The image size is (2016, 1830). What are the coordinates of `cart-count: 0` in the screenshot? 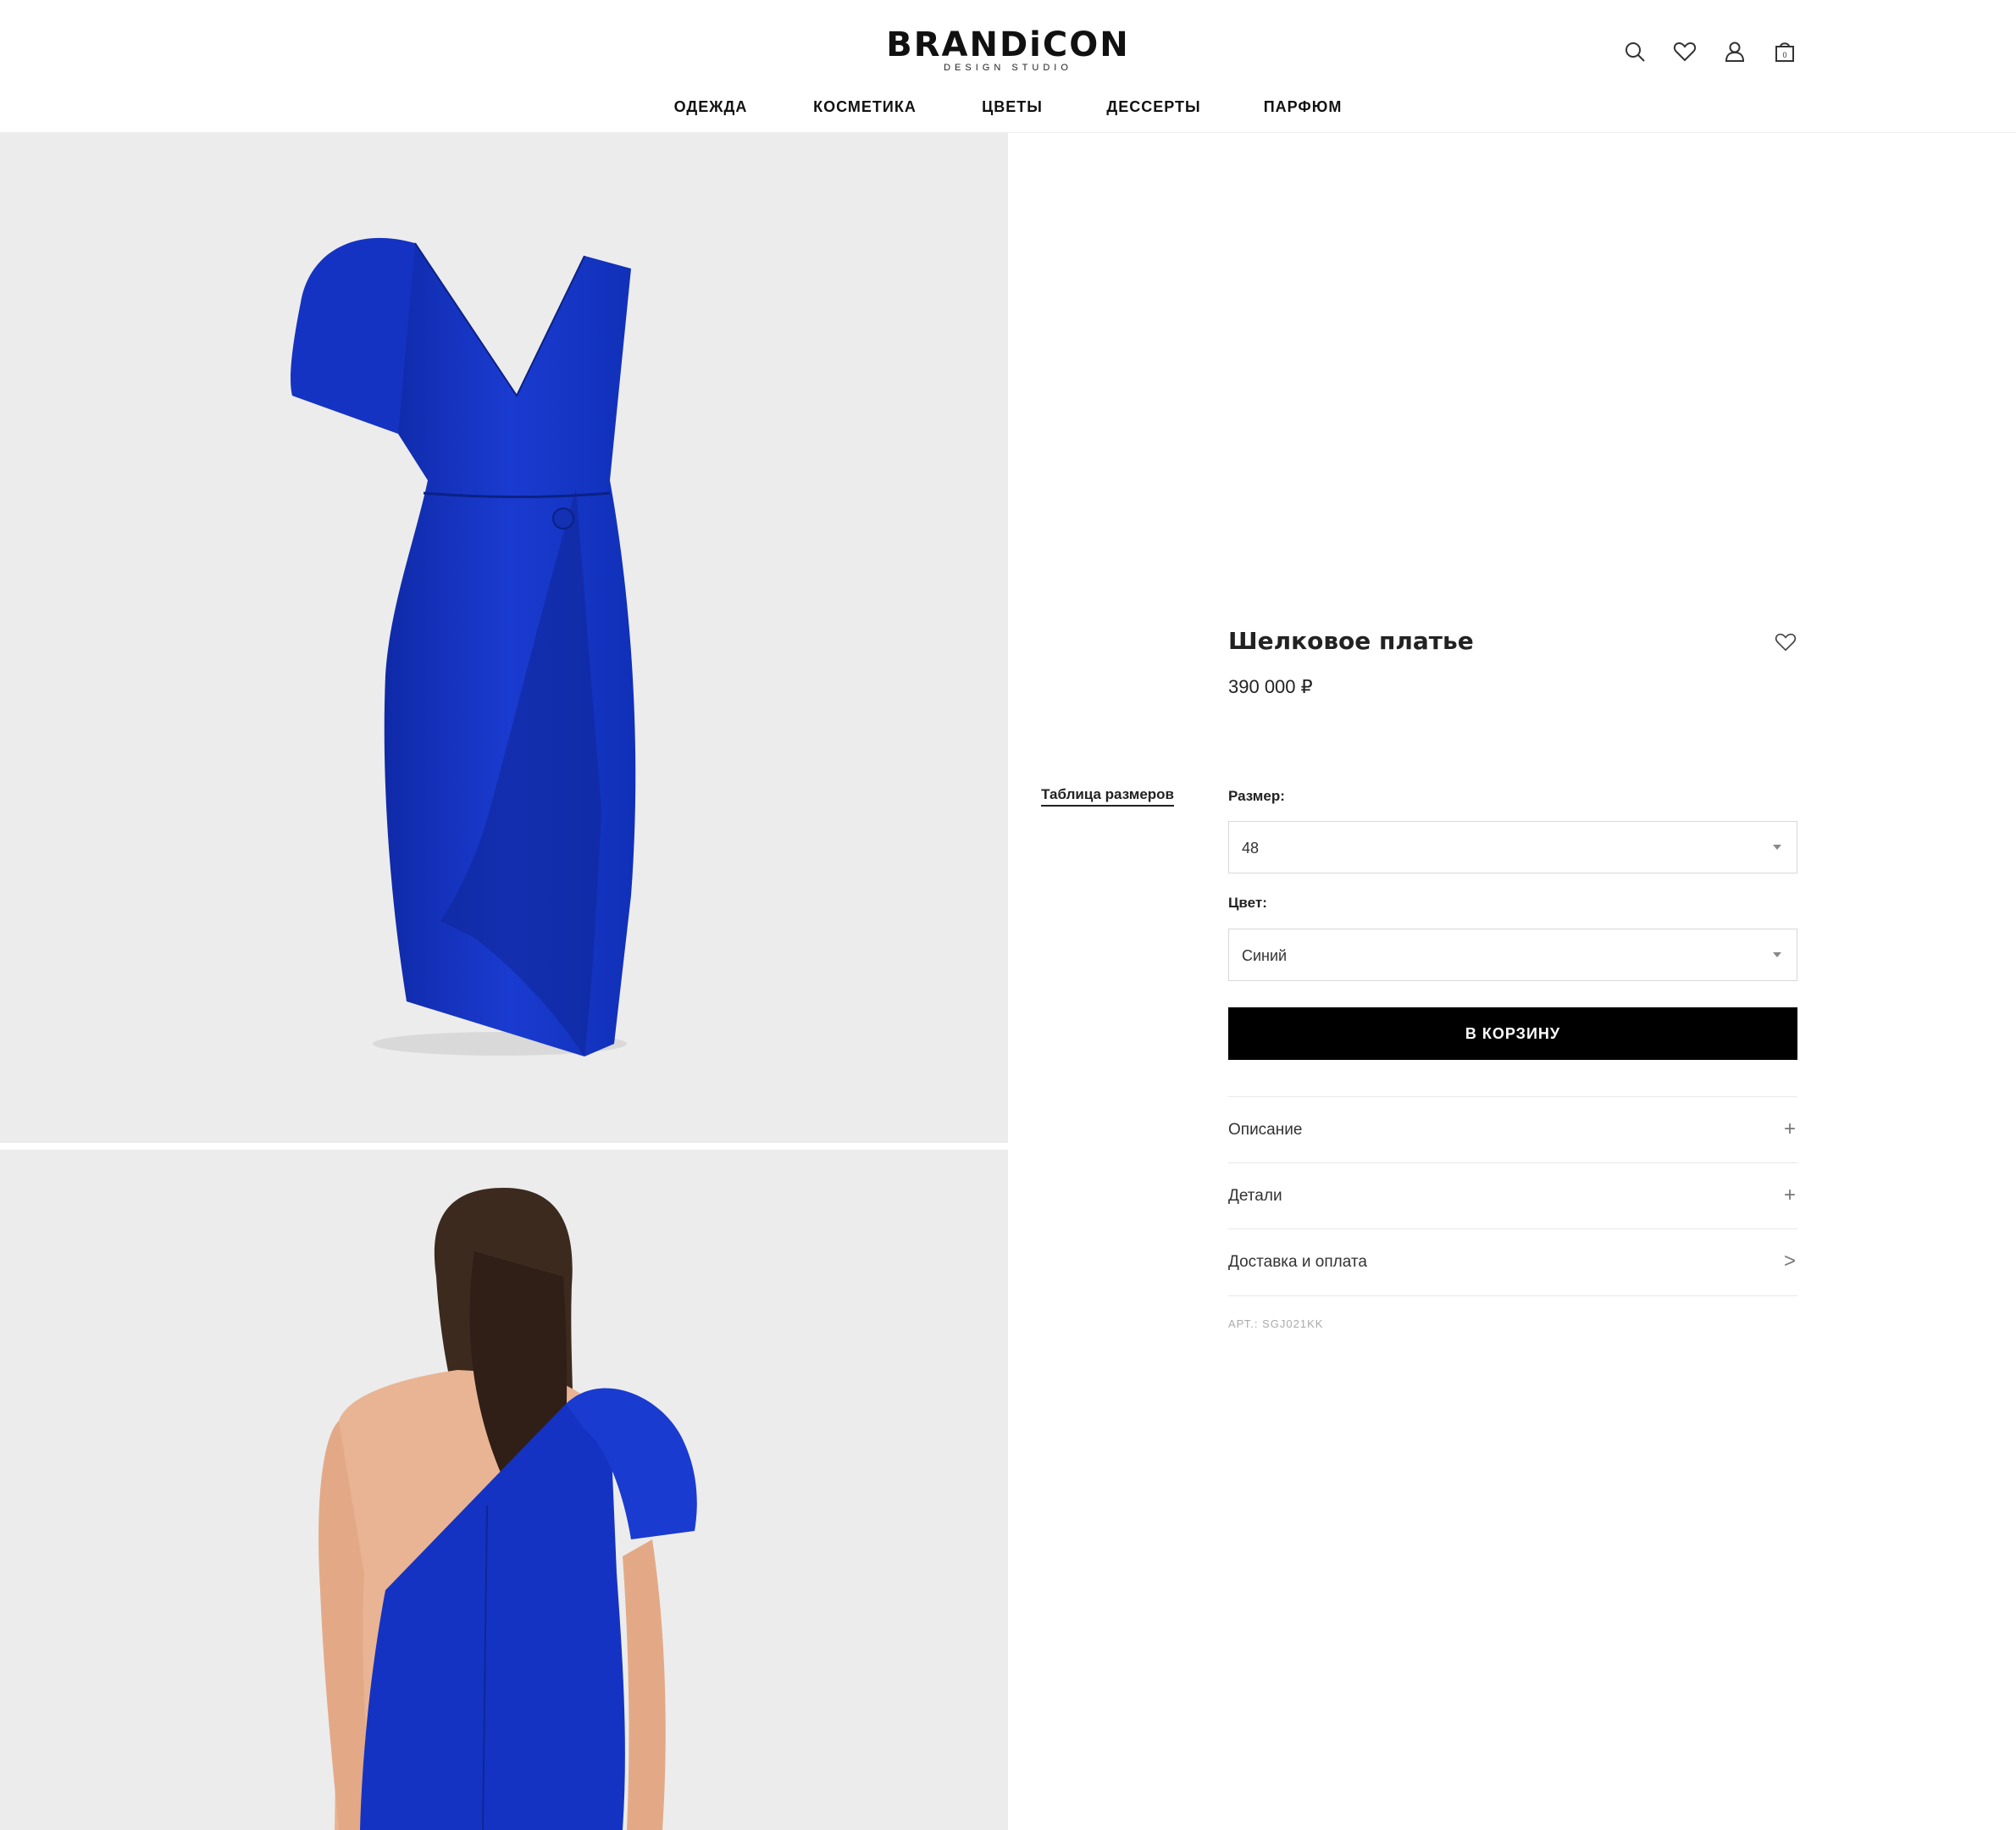 It's located at (1784, 55).